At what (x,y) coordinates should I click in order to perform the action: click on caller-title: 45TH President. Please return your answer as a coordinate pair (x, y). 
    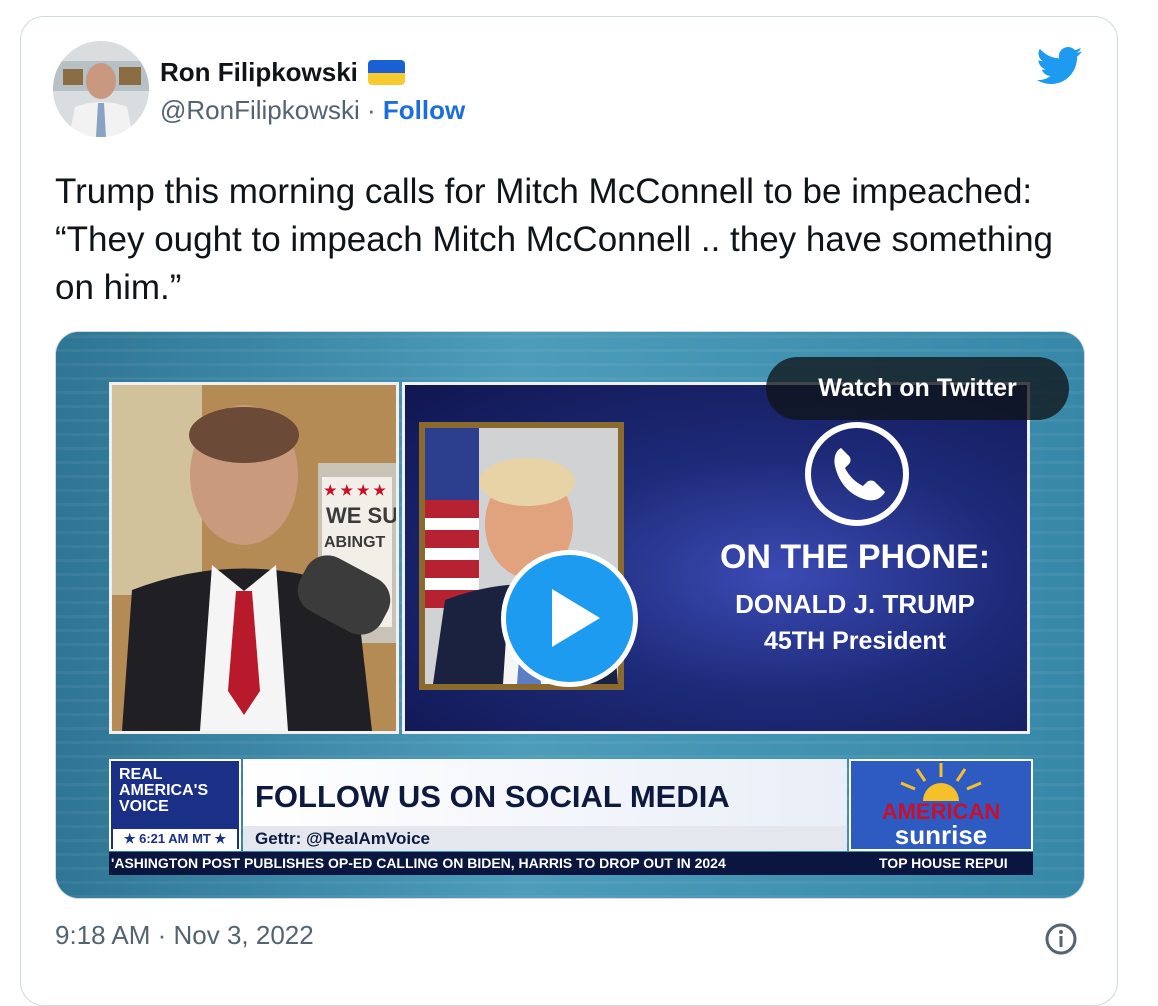
    Looking at the image, I should click on (854, 641).